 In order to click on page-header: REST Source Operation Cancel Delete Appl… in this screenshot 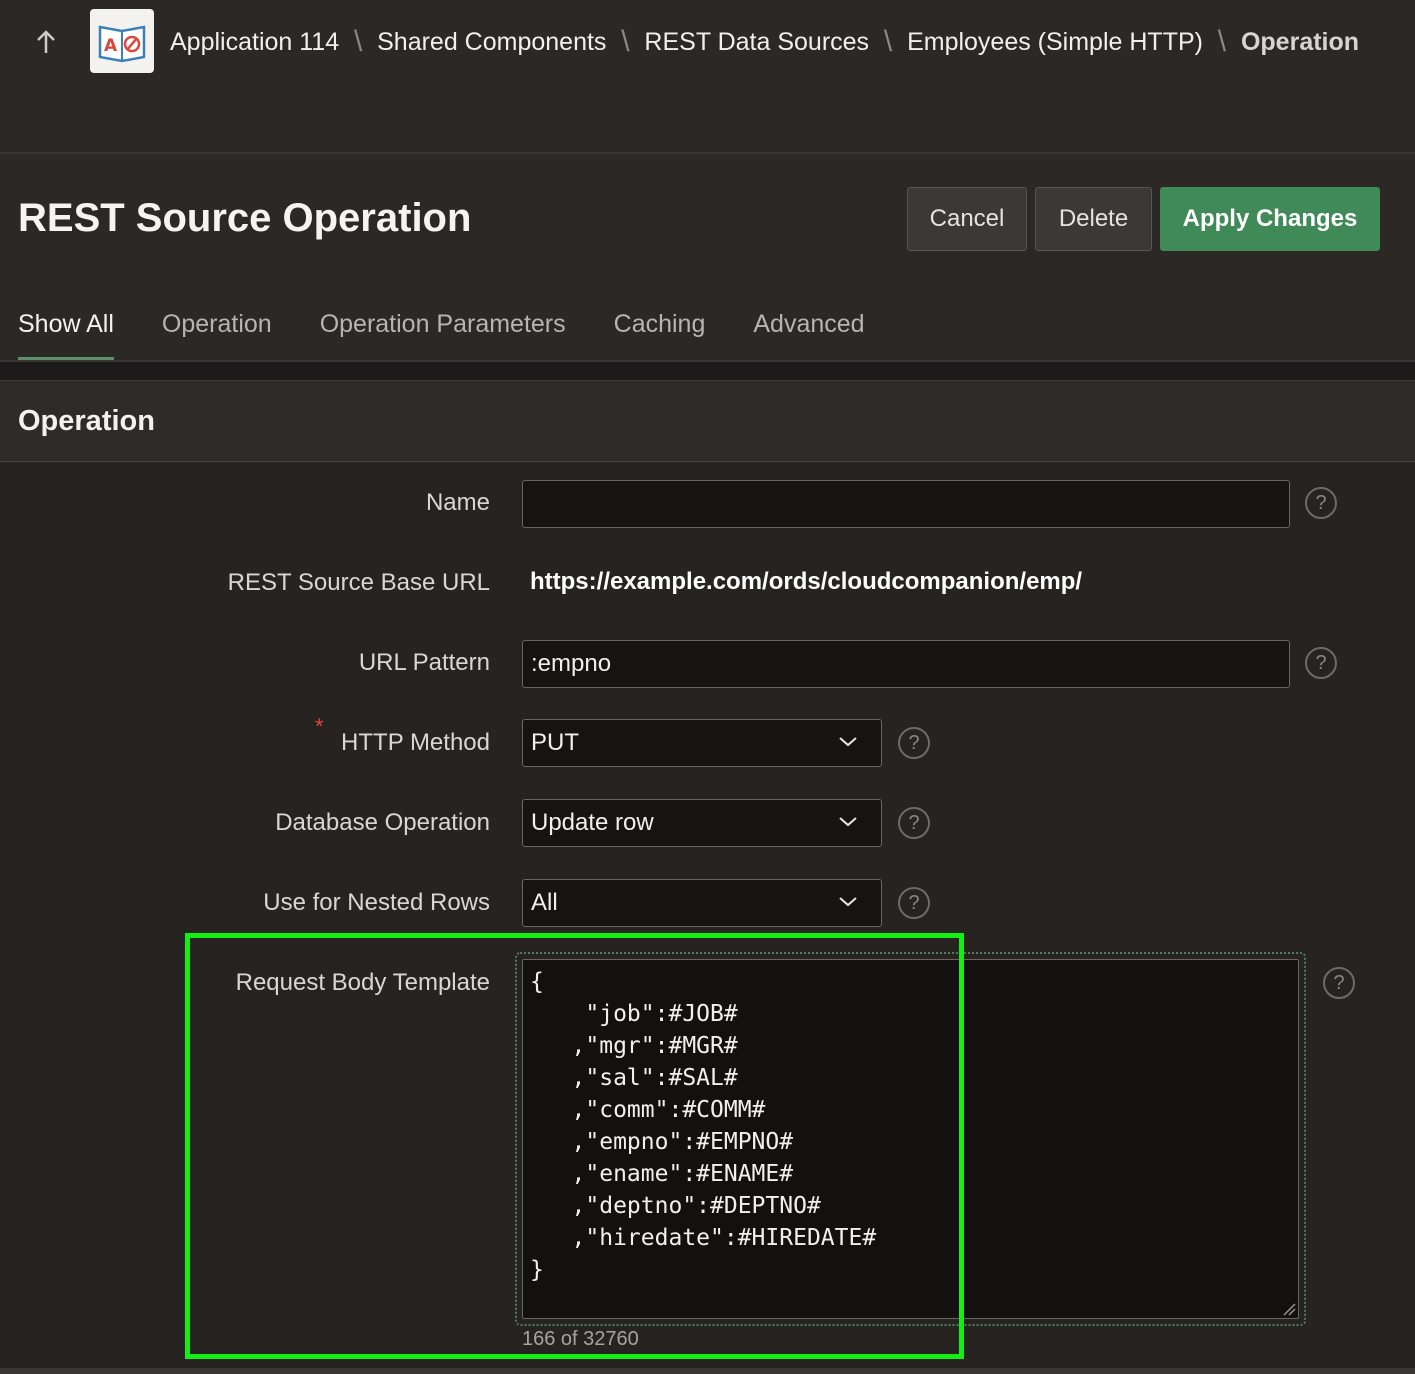, I will do `click(707, 259)`.